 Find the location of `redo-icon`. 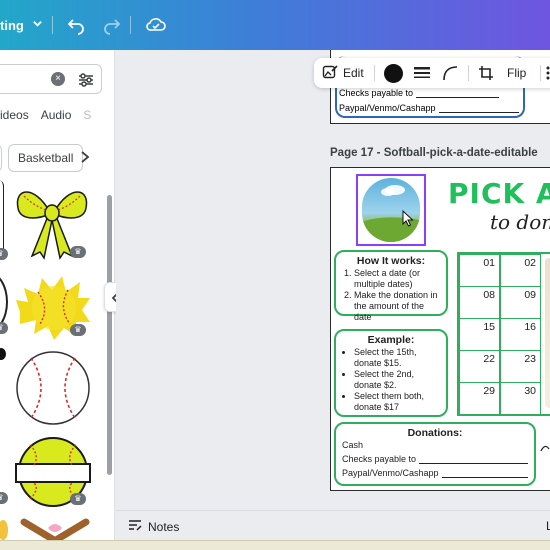

redo-icon is located at coordinates (112, 25).